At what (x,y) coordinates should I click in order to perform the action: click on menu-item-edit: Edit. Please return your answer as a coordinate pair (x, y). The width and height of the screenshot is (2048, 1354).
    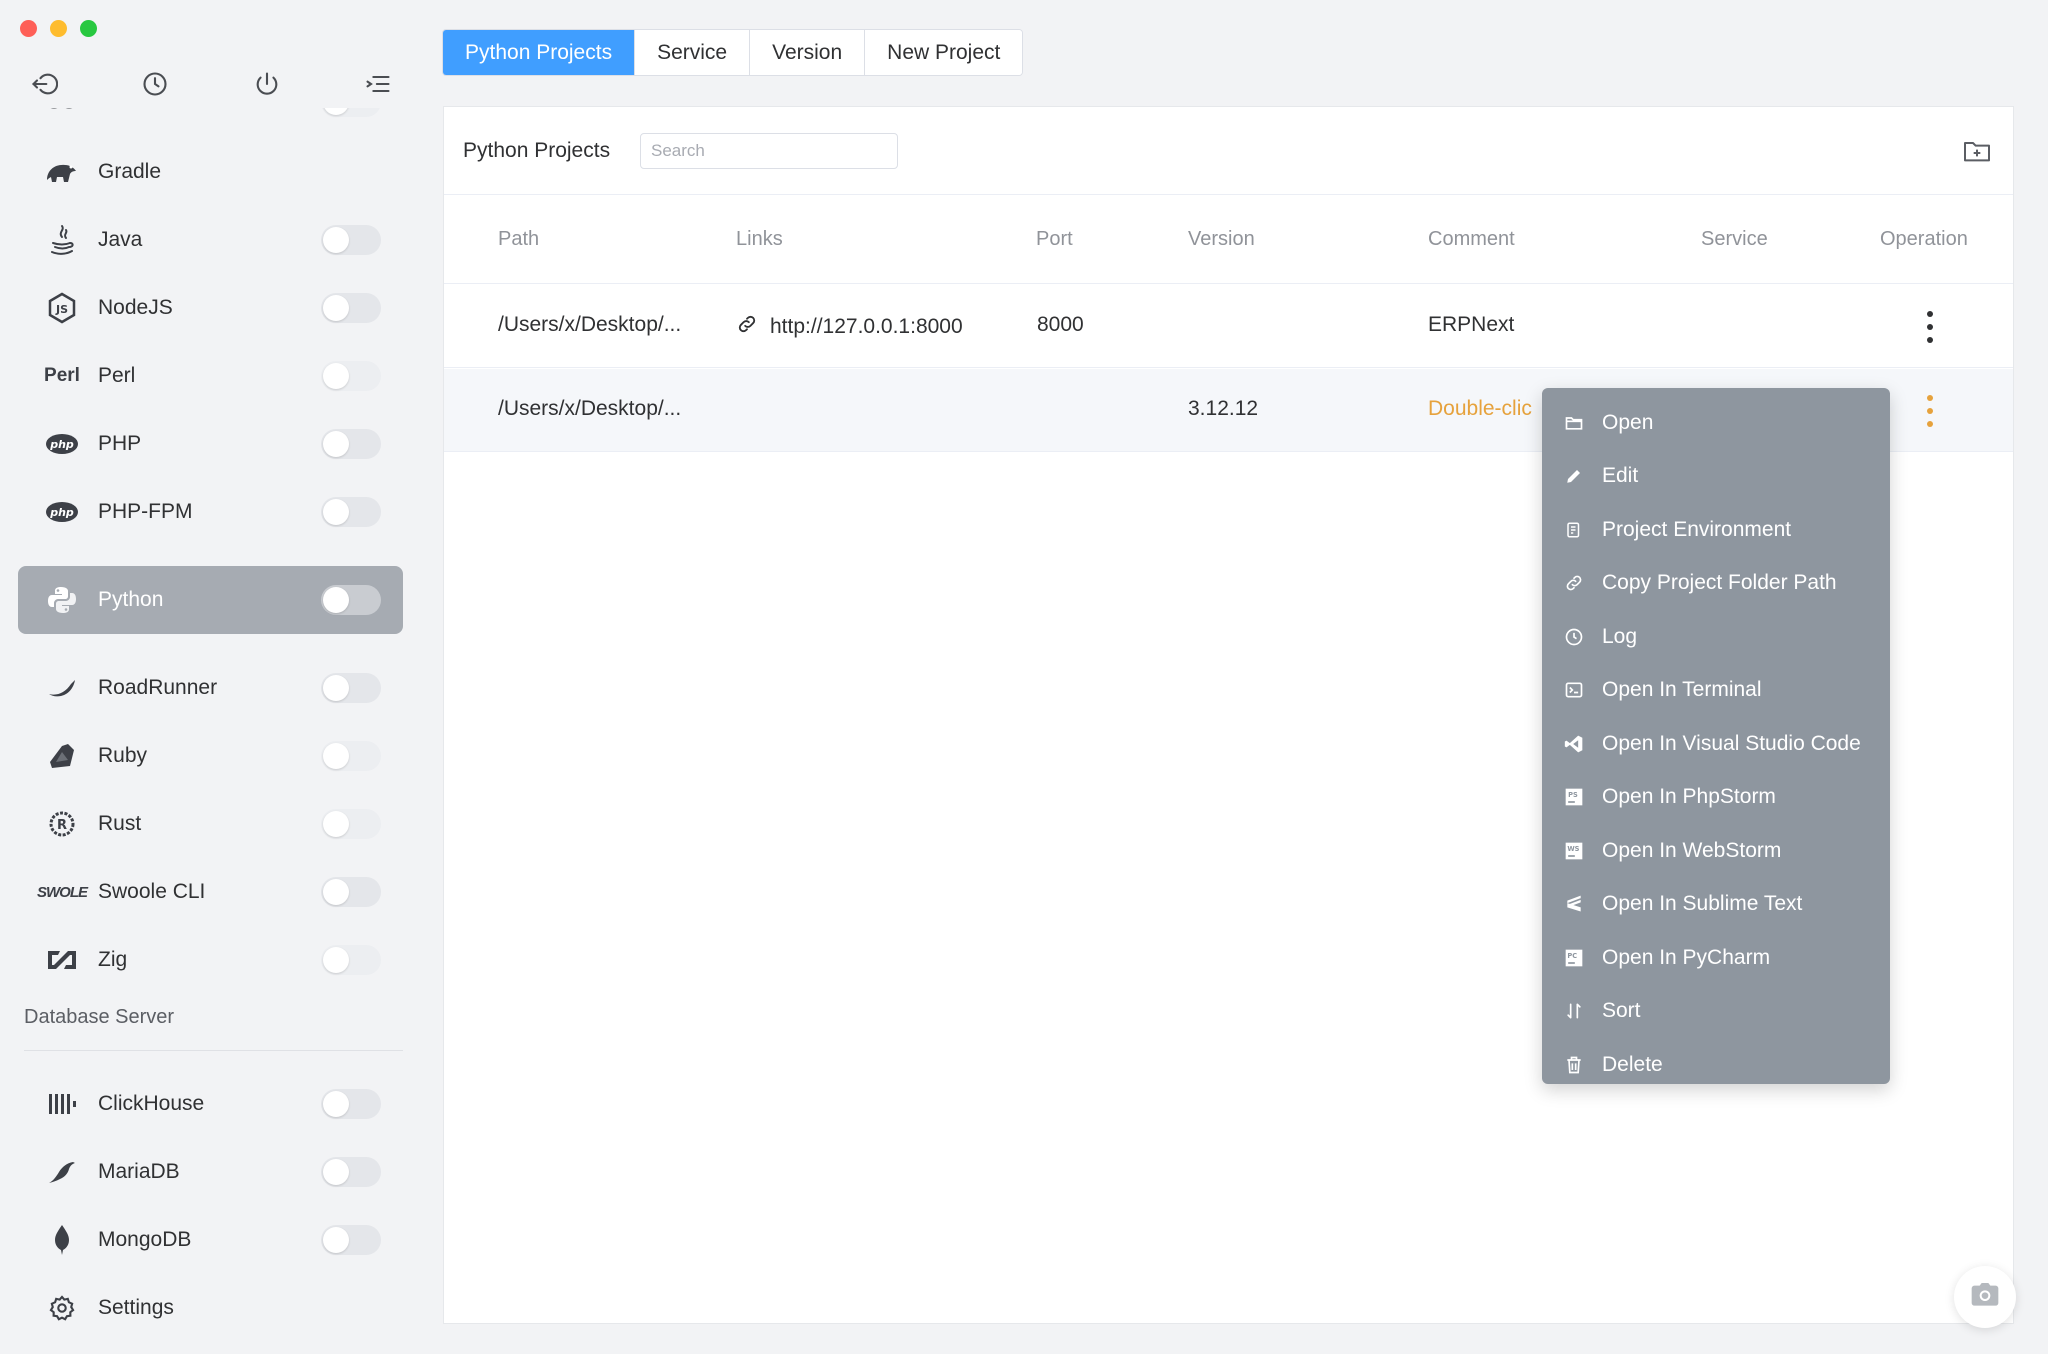
    Looking at the image, I should click on (1716, 477).